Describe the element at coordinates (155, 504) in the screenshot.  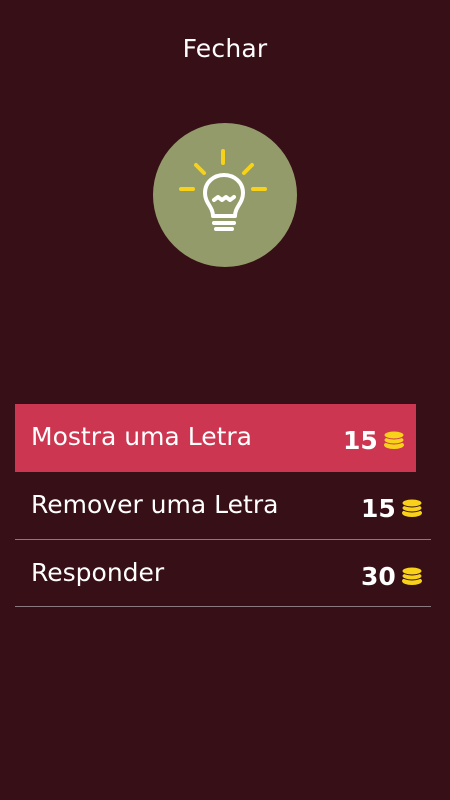
I see `option-label: Remover uma Letra` at that location.